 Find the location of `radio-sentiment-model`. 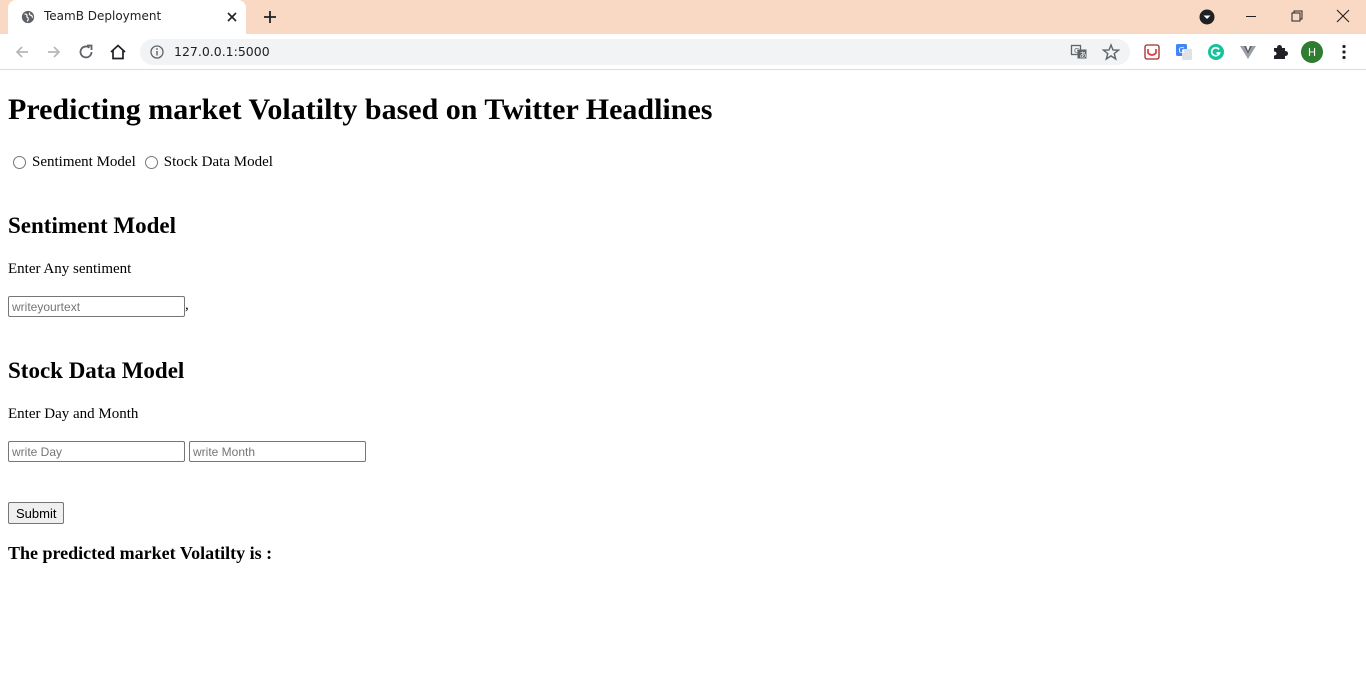

radio-sentiment-model is located at coordinates (19, 162).